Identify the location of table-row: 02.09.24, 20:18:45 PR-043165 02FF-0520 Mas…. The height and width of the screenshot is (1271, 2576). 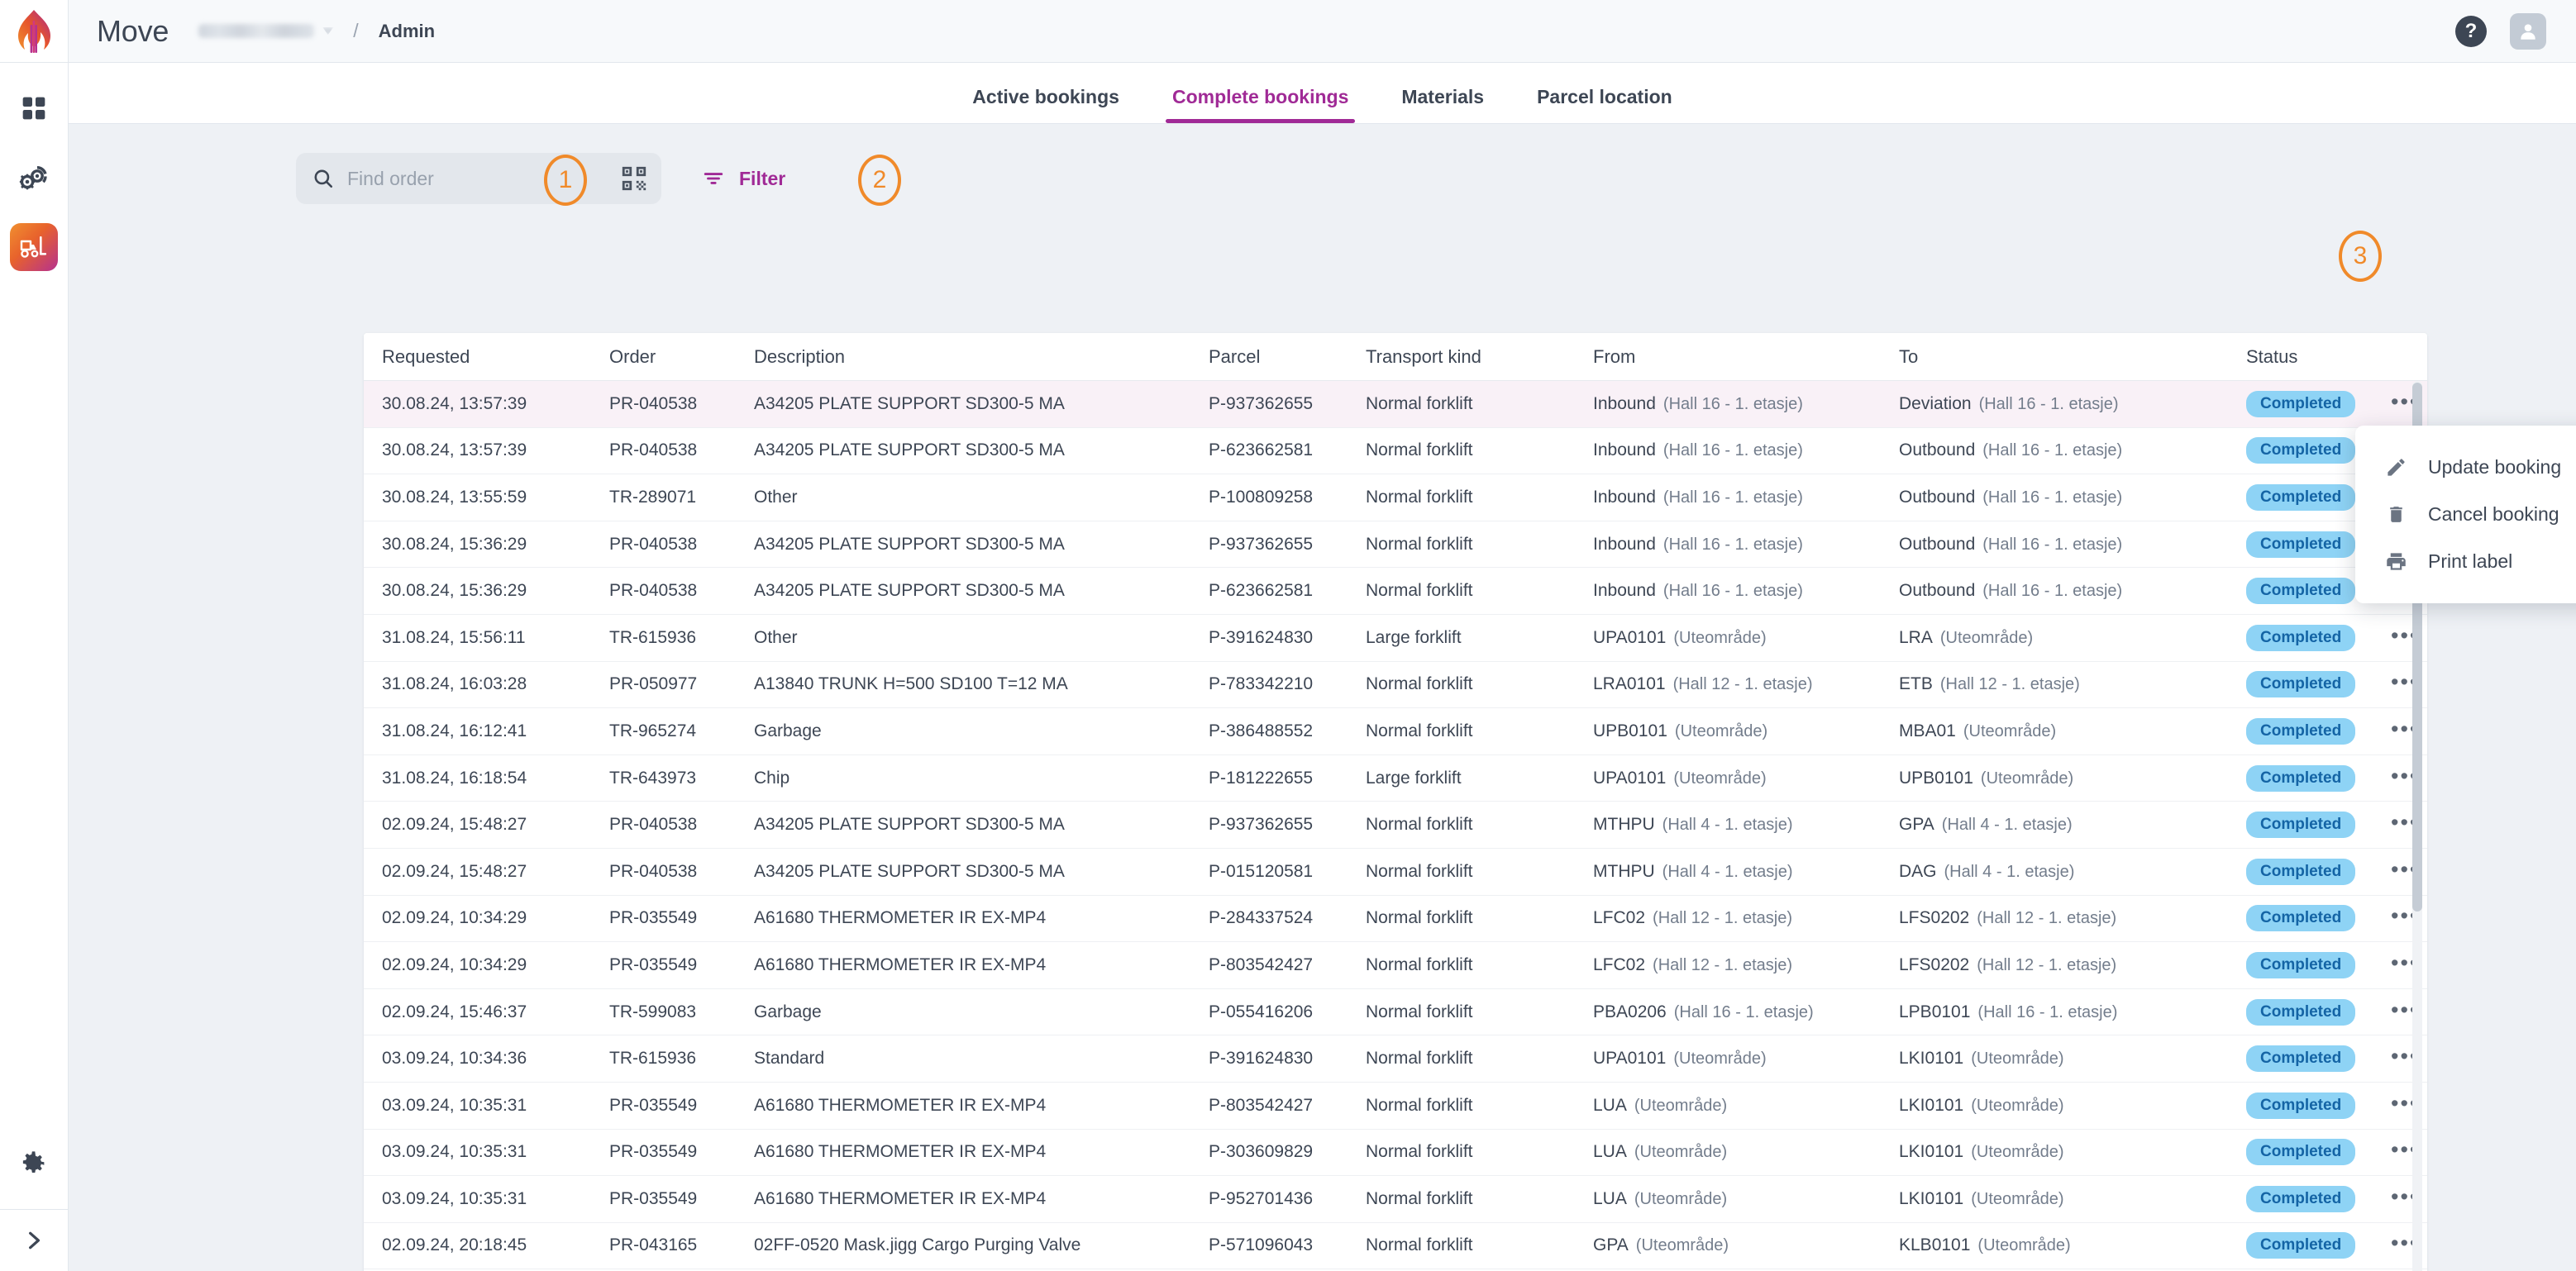
(1395, 1246).